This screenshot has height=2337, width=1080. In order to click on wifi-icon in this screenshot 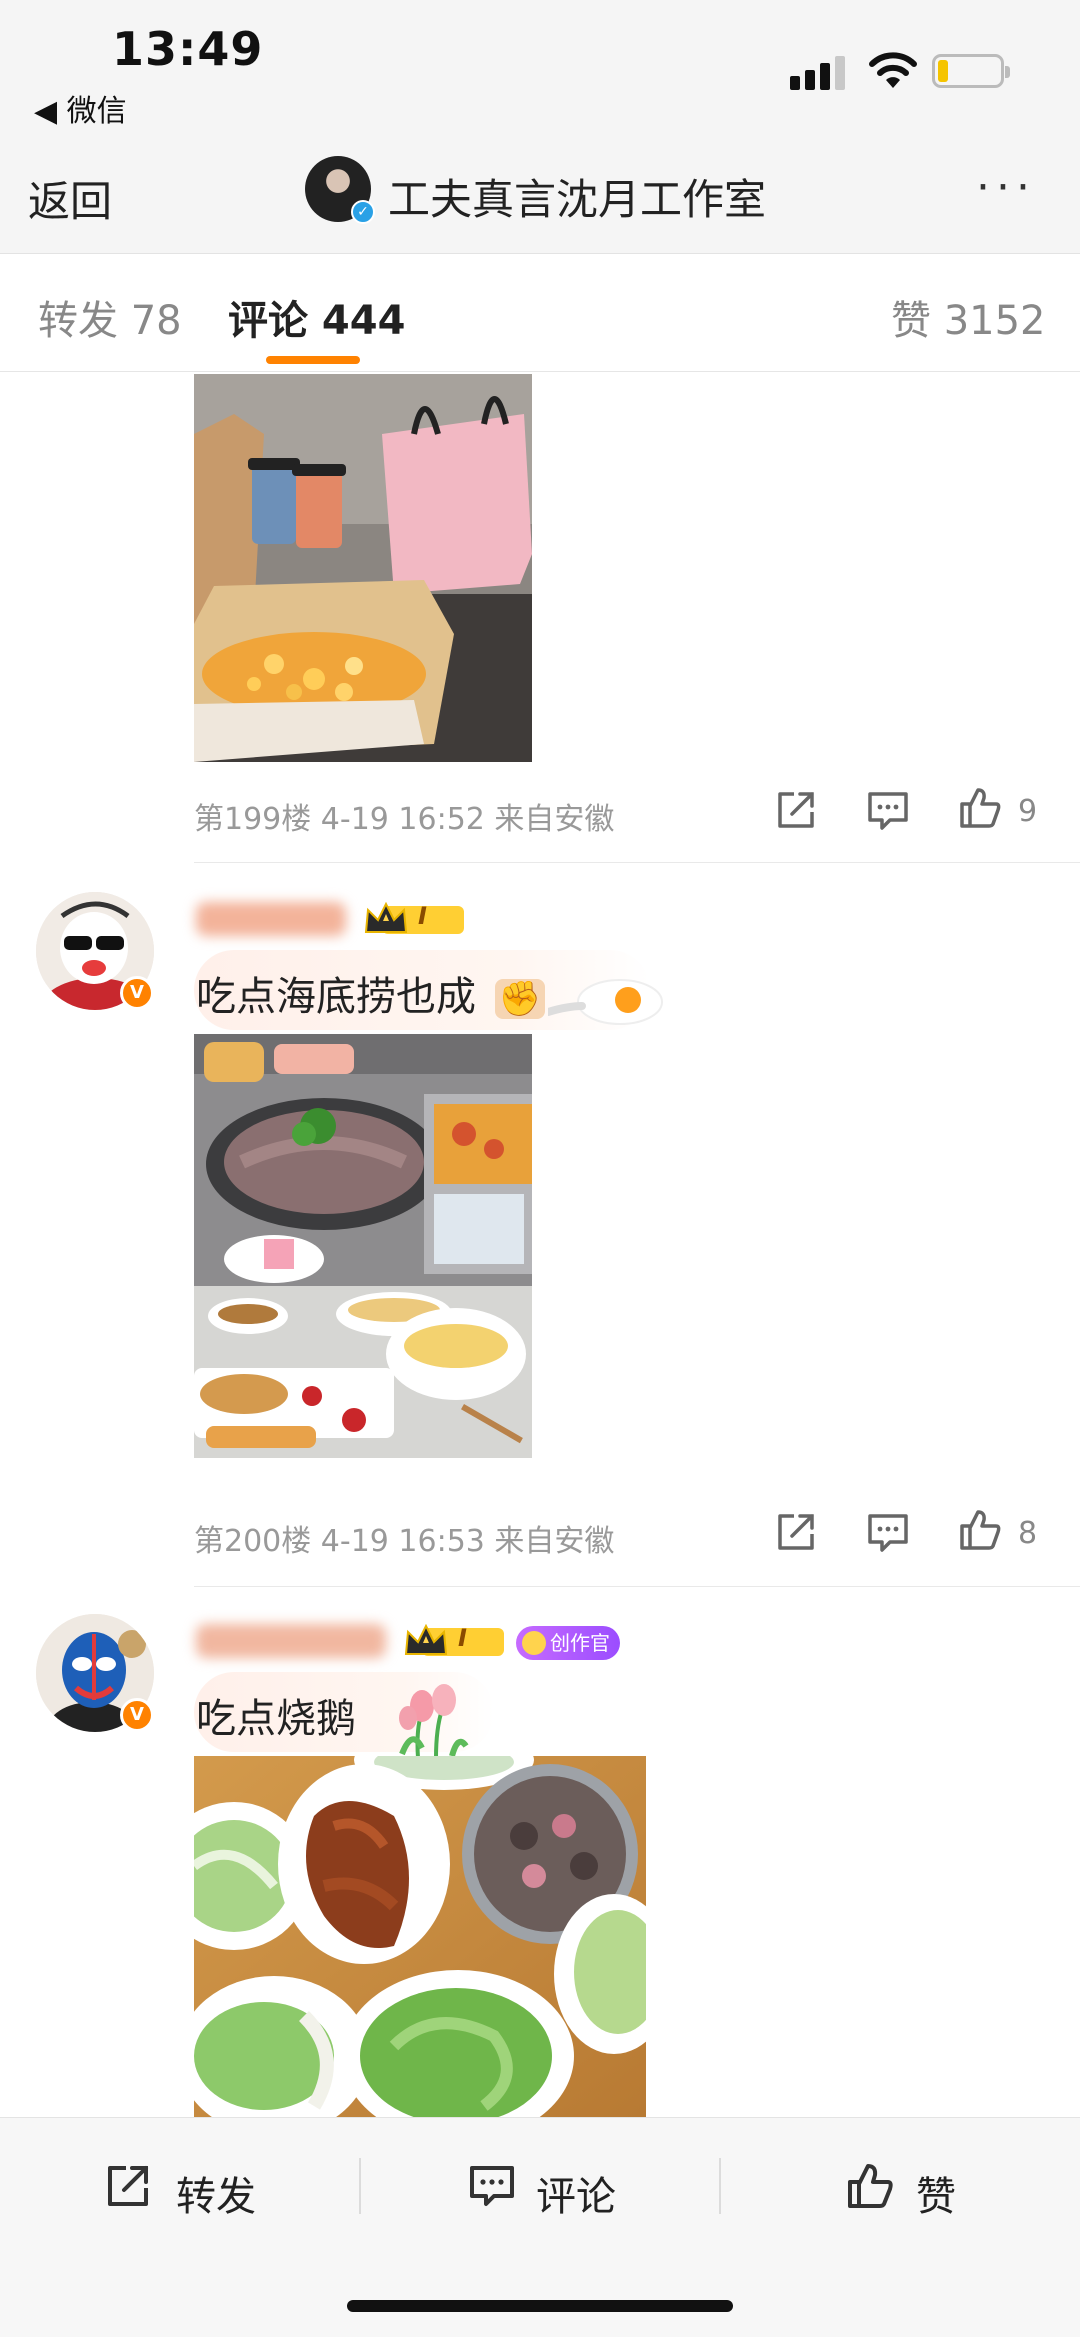, I will do `click(893, 70)`.